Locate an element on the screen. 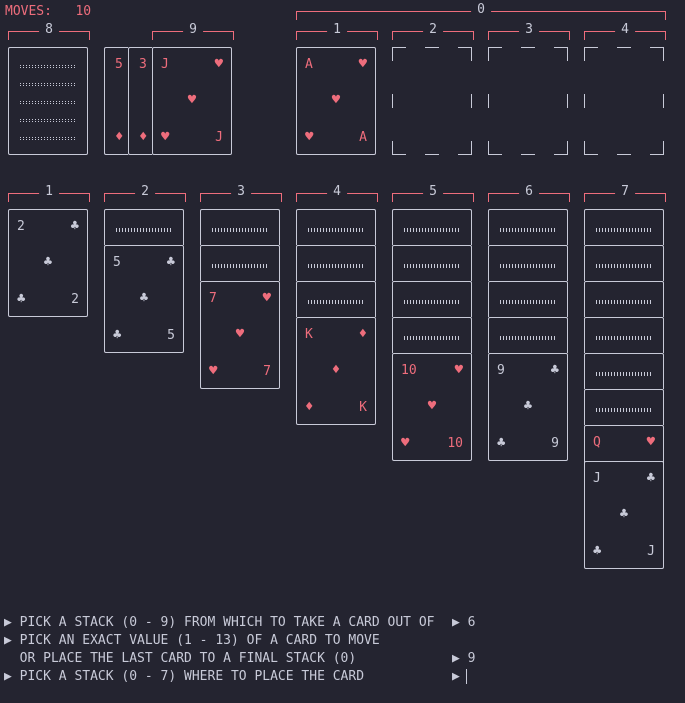 This screenshot has height=703, width=685. tableau-label: 7 is located at coordinates (625, 192).